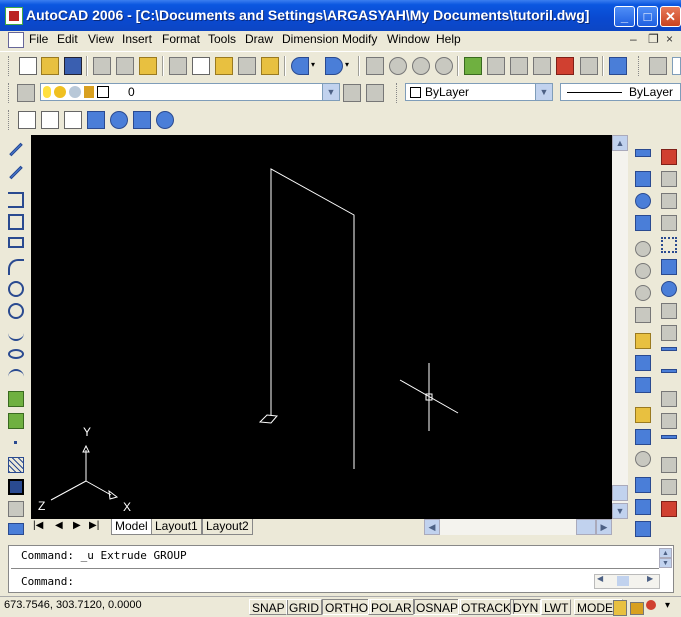  I want to click on copy-object-icon, so click(669, 179).